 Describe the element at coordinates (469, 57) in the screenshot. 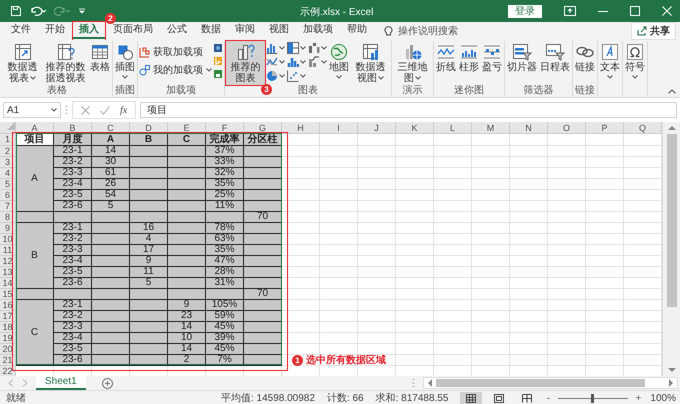

I see `sparkline-column-button: 柱形` at that location.